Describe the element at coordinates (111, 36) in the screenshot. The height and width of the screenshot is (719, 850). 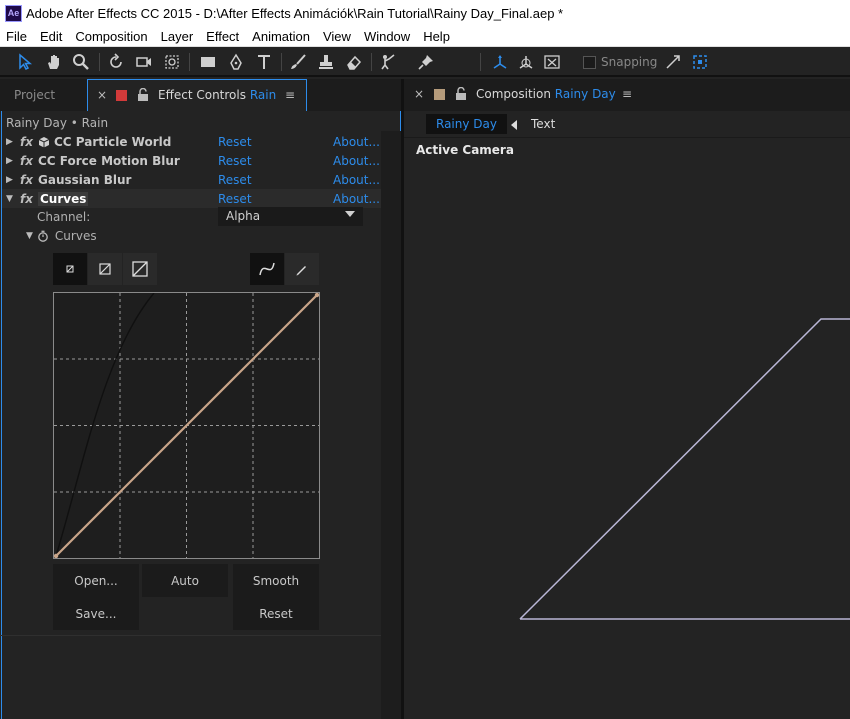
I see `menu-composition: Composition` at that location.